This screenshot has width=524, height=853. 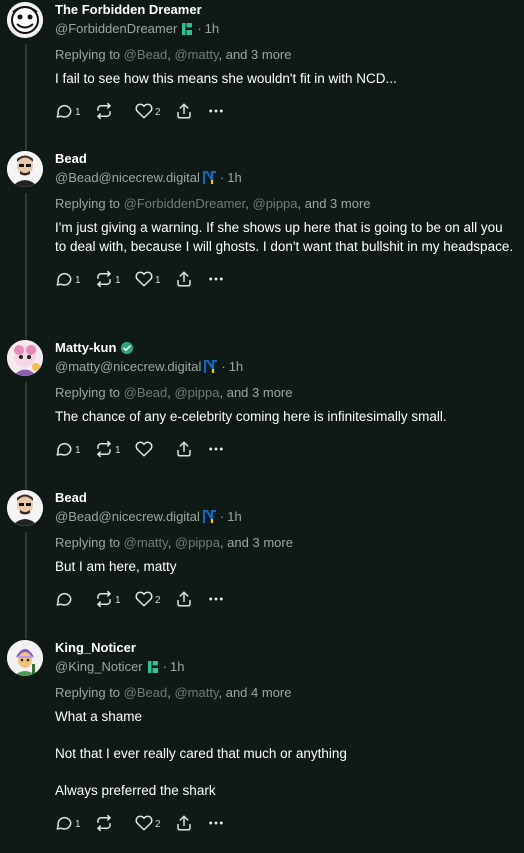 I want to click on verified-badge-icon, so click(x=127, y=348).